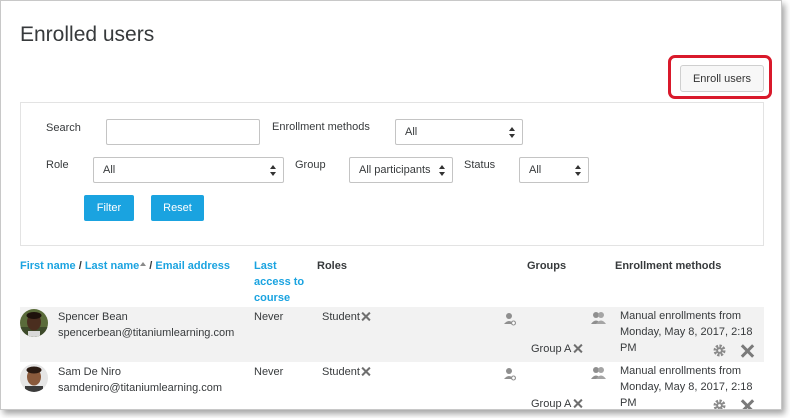 The height and width of the screenshot is (418, 790). What do you see at coordinates (480, 165) in the screenshot?
I see `status-label: Status` at bounding box center [480, 165].